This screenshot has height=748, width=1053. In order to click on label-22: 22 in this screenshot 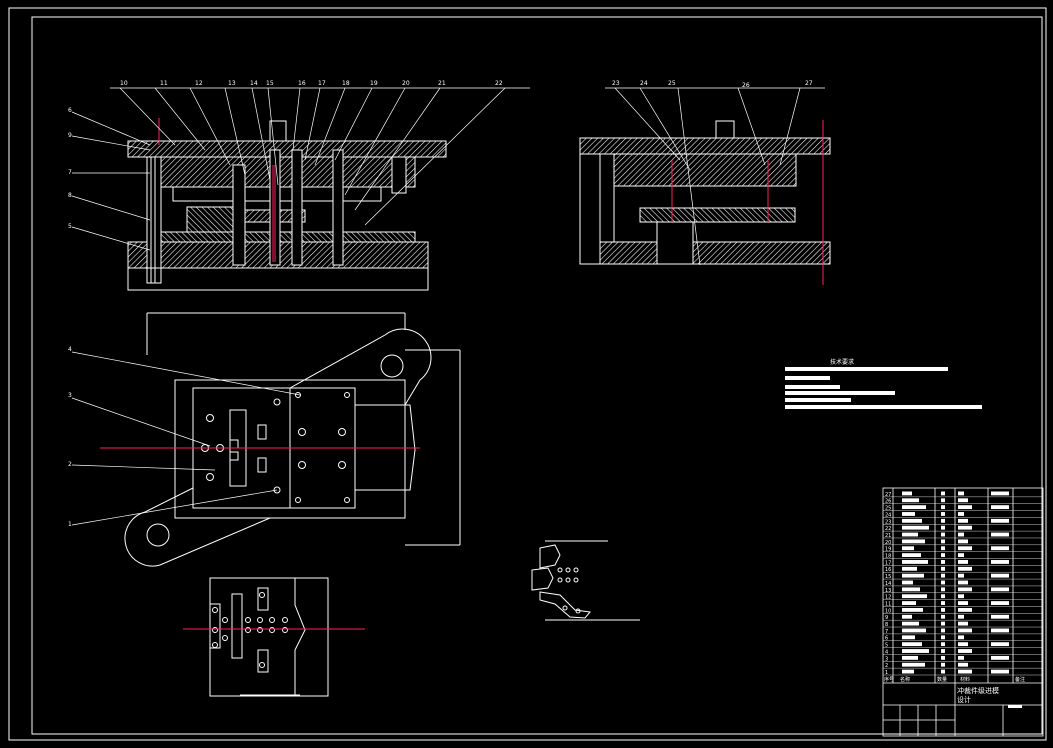, I will do `click(499, 83)`.